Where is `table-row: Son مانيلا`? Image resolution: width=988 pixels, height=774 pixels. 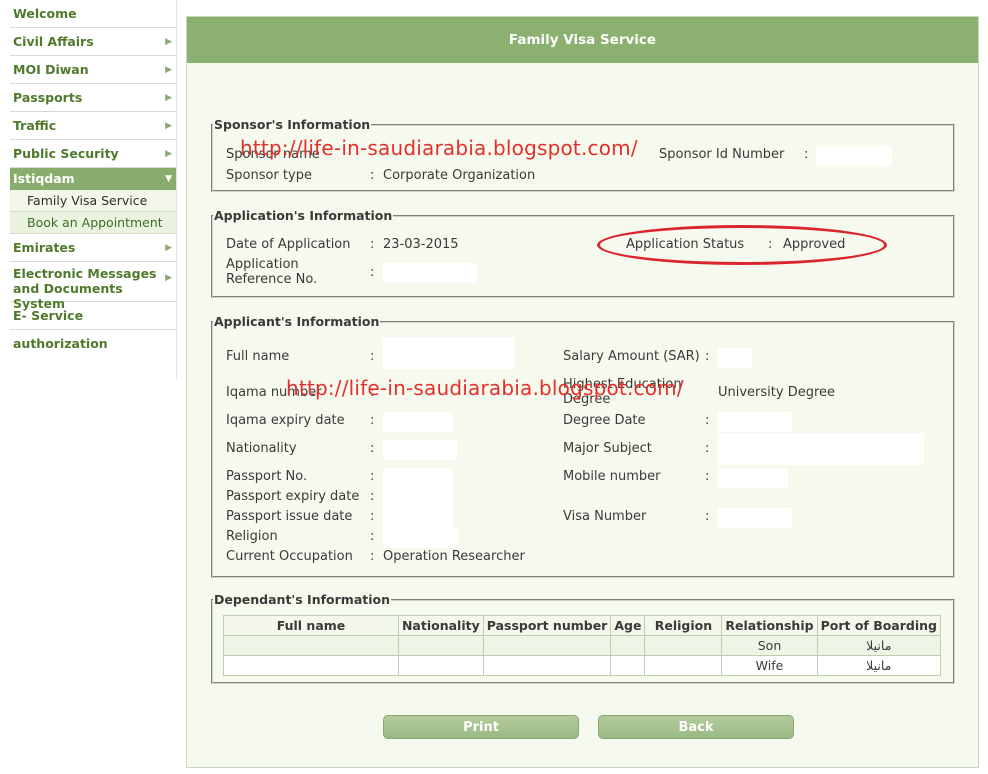 table-row: Son مانيلا is located at coordinates (582, 645).